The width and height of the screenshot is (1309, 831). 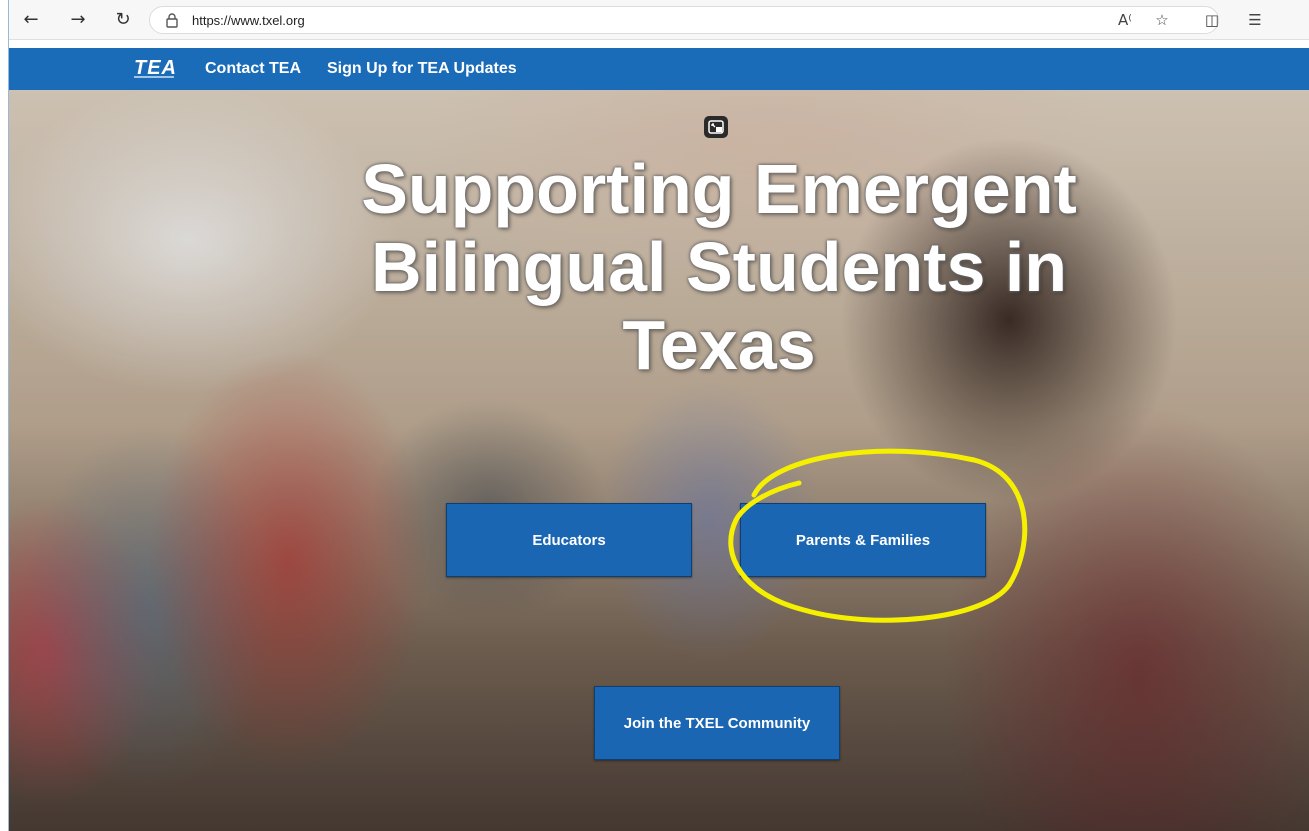 What do you see at coordinates (161, 70) in the screenshot?
I see `tea-logo: TEA` at bounding box center [161, 70].